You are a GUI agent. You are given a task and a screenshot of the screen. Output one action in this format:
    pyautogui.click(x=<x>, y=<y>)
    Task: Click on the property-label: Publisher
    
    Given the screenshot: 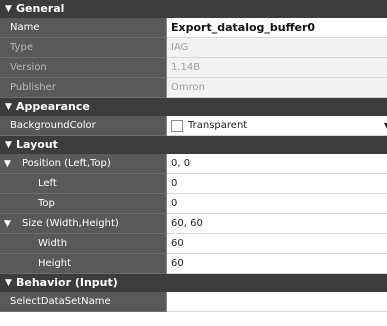 What is the action you would take?
    pyautogui.click(x=83, y=88)
    